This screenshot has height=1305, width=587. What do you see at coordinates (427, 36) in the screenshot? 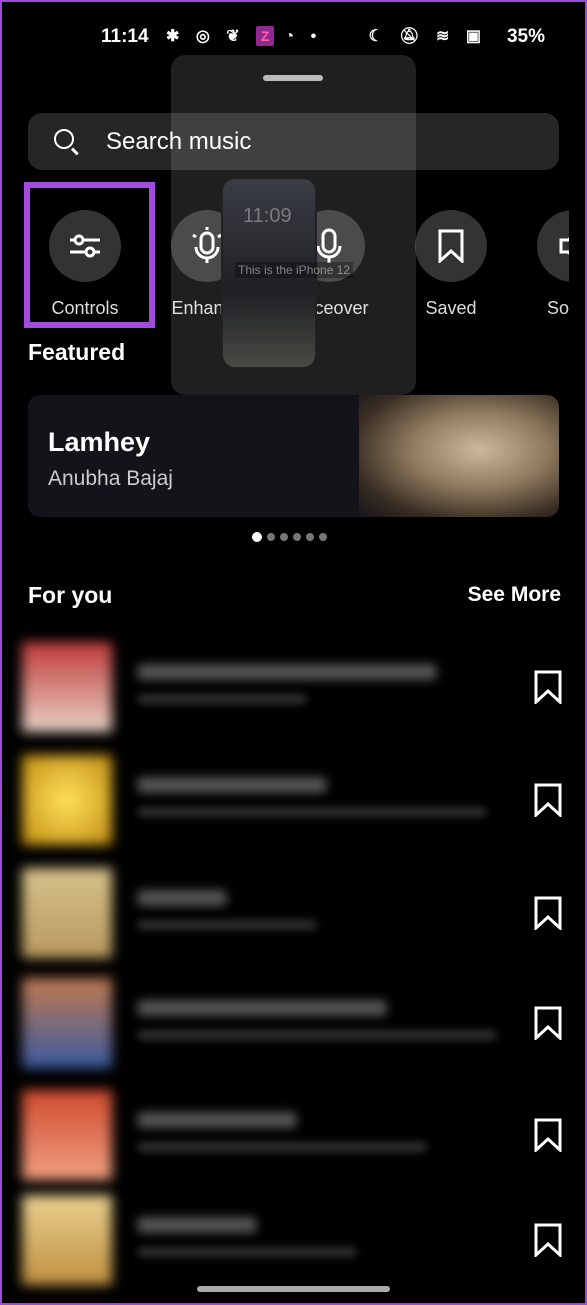
I see `system-icons: ☾ 🔕︎ ≋ ▣` at bounding box center [427, 36].